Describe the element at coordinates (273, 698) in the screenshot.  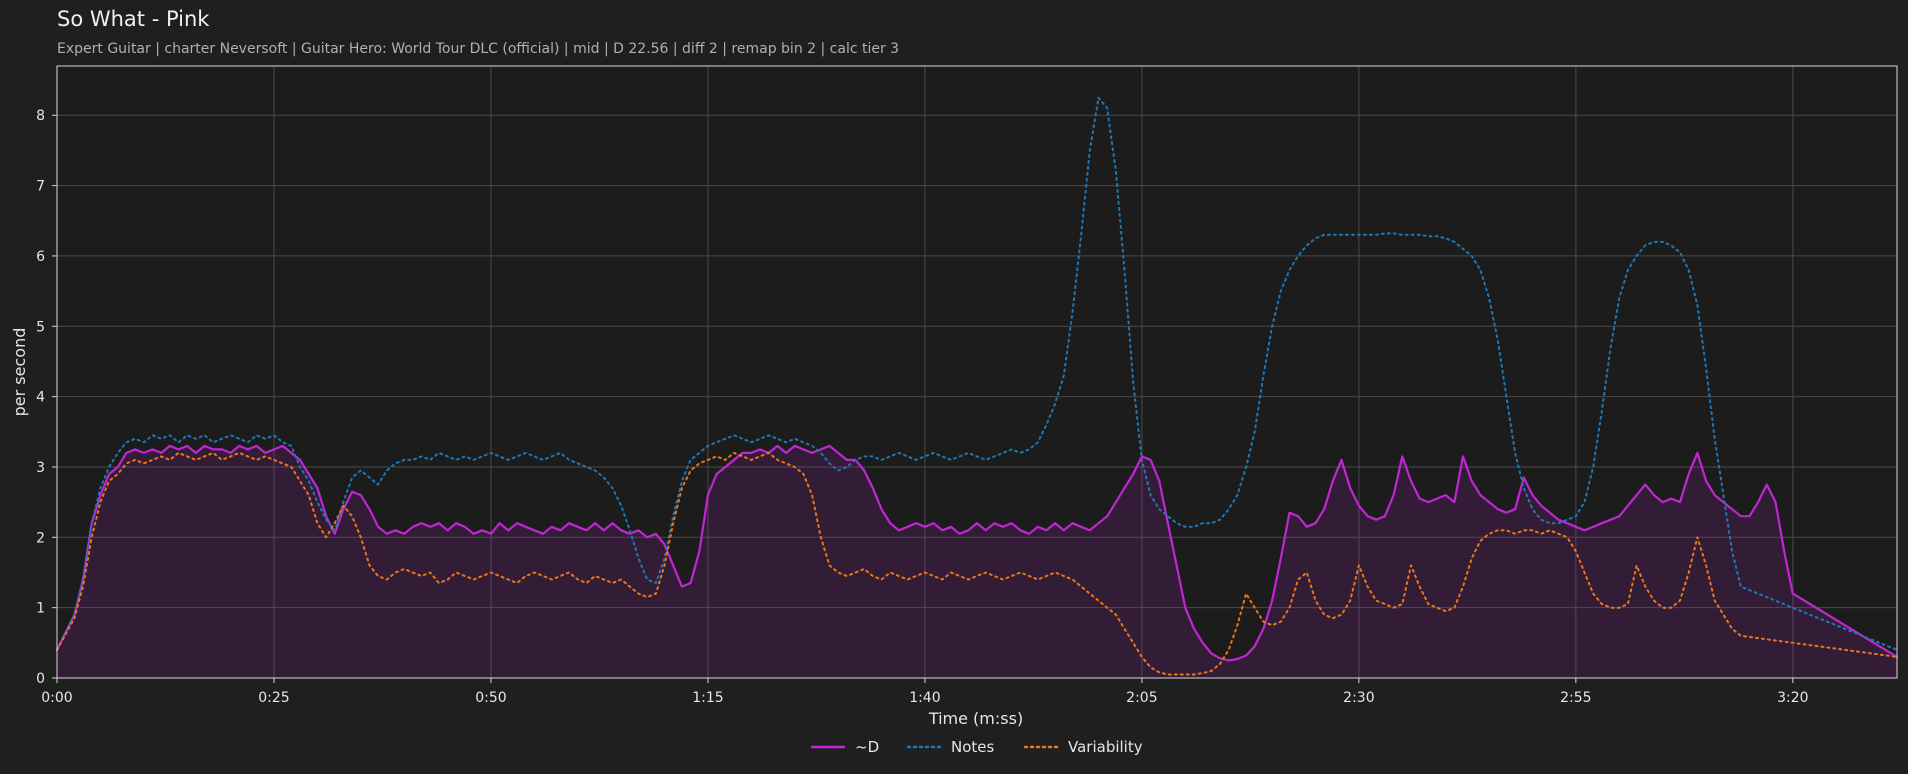
I see `x-tick-label: 0:25` at that location.